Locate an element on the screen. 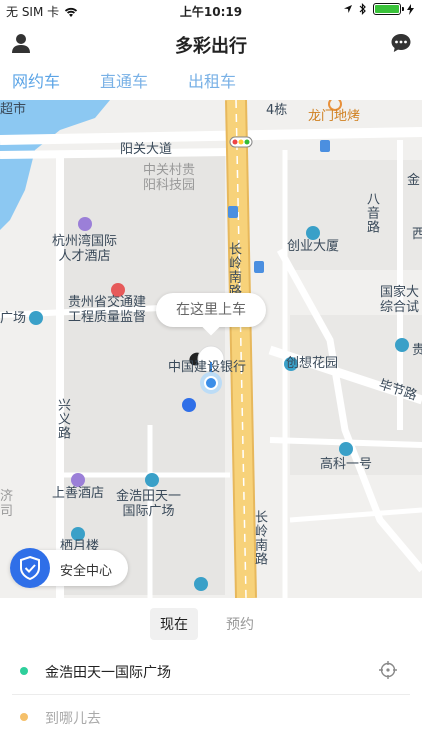 The height and width of the screenshot is (750, 422). time-mode-switch: 现在 预约 is located at coordinates (207, 624).